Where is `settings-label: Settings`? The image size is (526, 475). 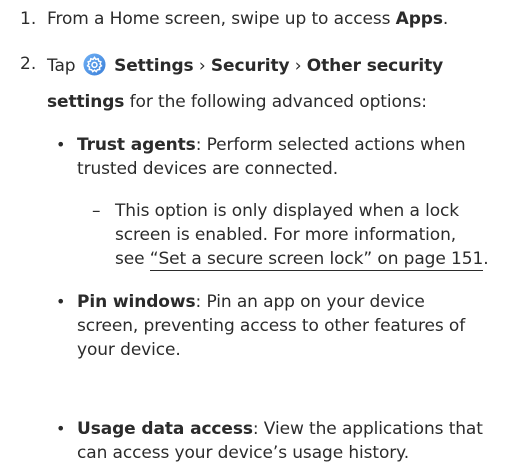 settings-label: Settings is located at coordinates (154, 66).